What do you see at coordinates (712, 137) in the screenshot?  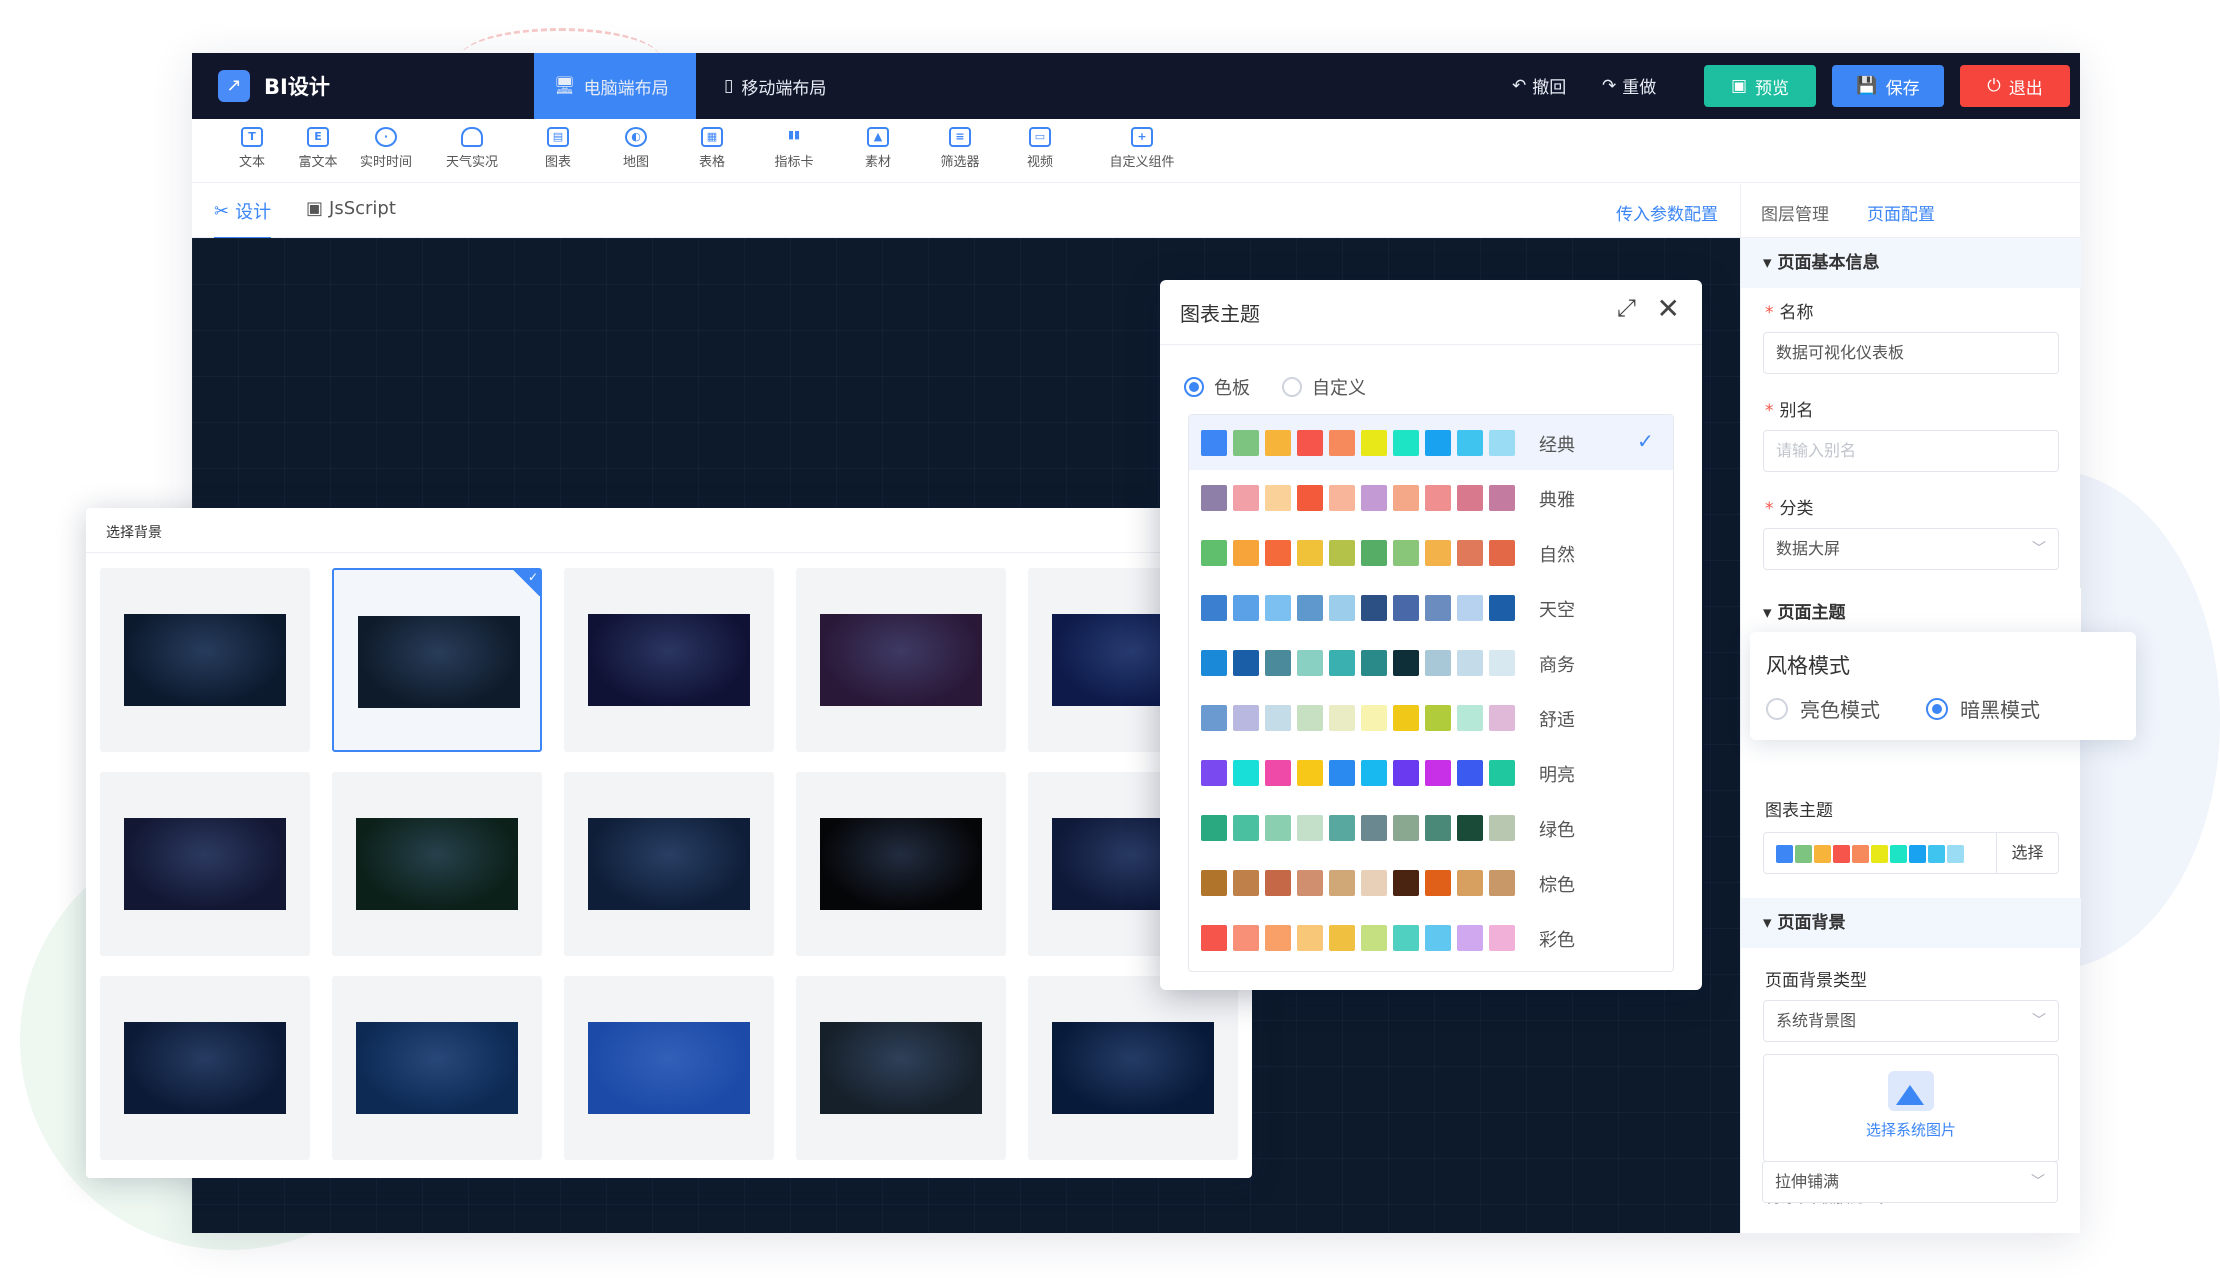 I see `table-icon: ▦` at bounding box center [712, 137].